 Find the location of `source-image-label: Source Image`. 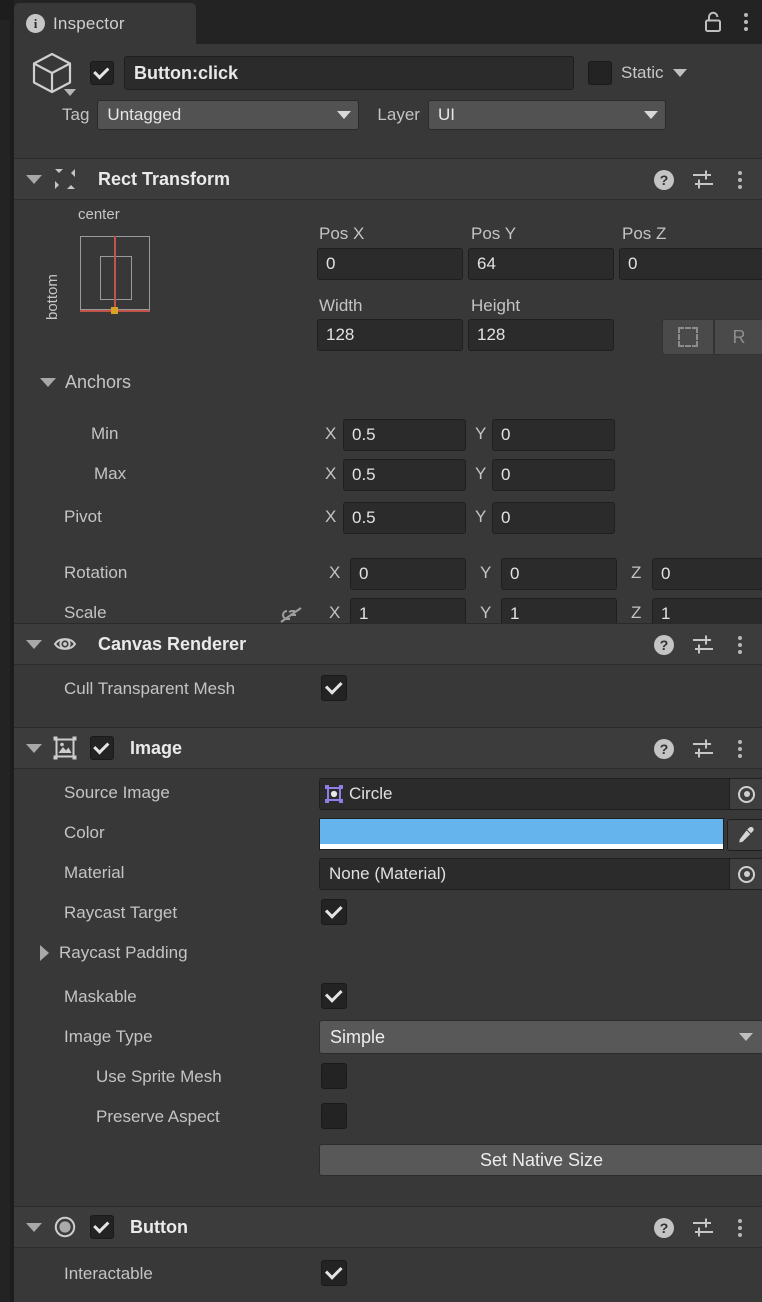

source-image-label: Source Image is located at coordinates (117, 792).